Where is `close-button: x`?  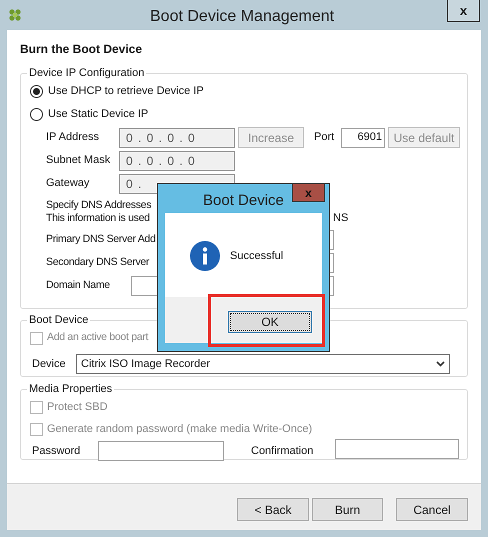
close-button: x is located at coordinates (463, 11).